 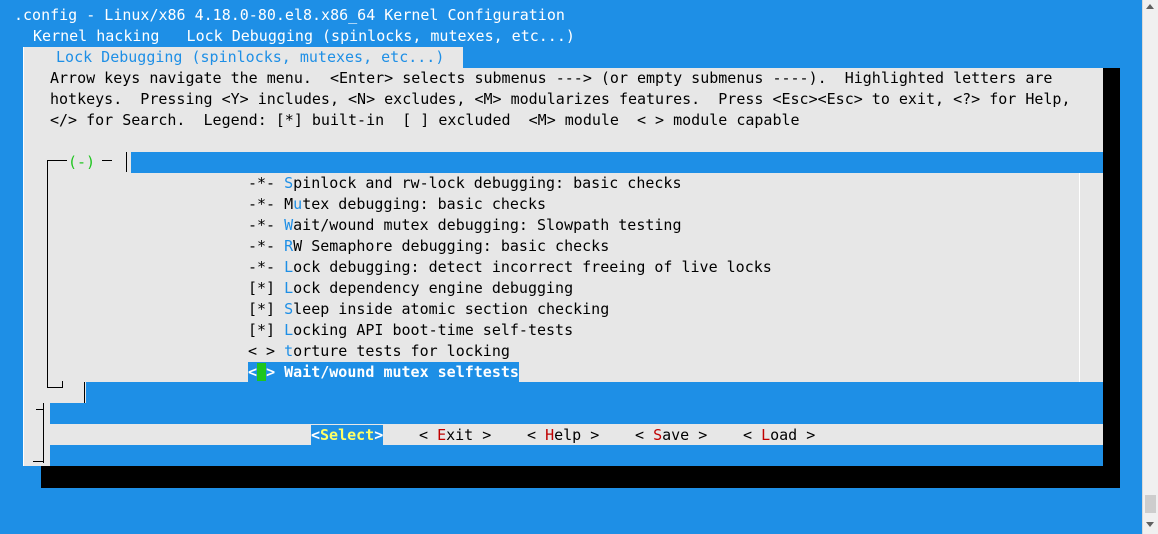 I want to click on menu-item-selected: < > Wait/wound mutex selftests, so click(x=383, y=372).